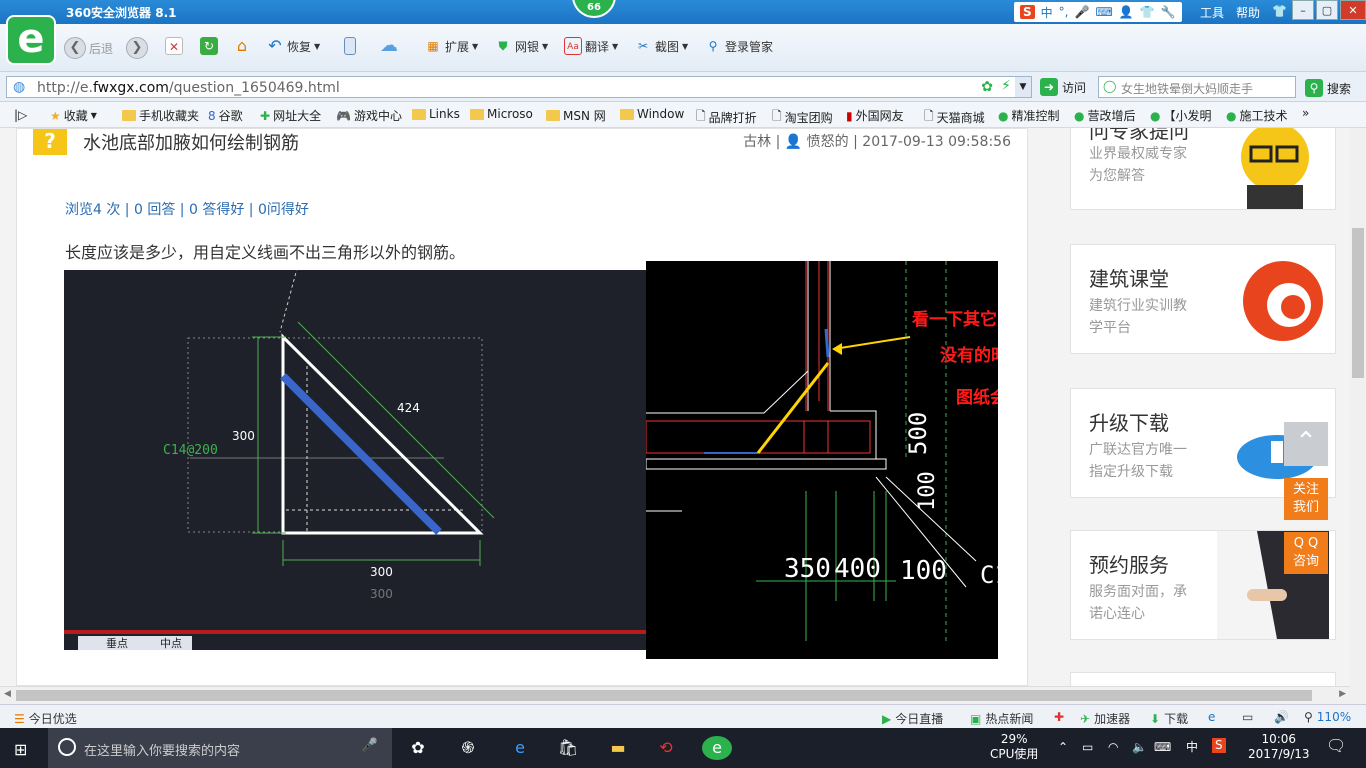 The height and width of the screenshot is (768, 1366). What do you see at coordinates (1192, 747) in the screenshot?
I see `ime-indicator: 中` at bounding box center [1192, 747].